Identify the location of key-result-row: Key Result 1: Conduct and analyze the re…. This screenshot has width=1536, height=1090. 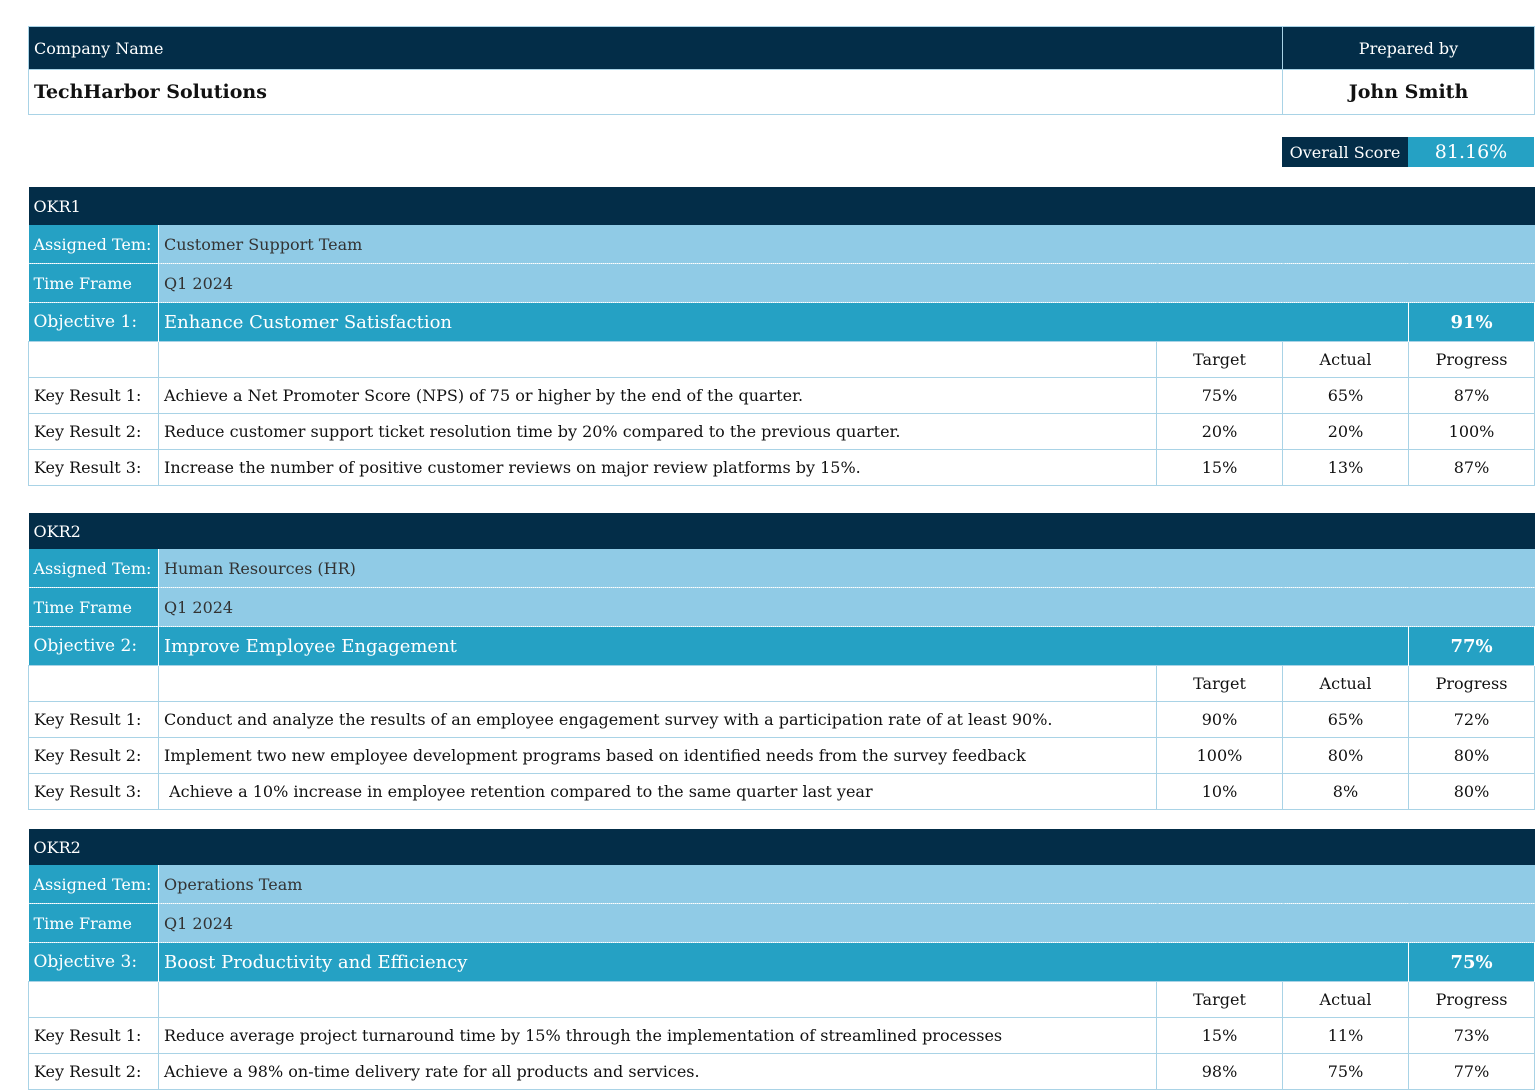
(782, 719).